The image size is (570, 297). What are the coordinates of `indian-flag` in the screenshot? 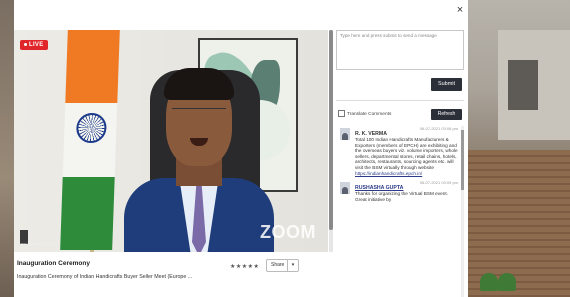 It's located at (90, 140).